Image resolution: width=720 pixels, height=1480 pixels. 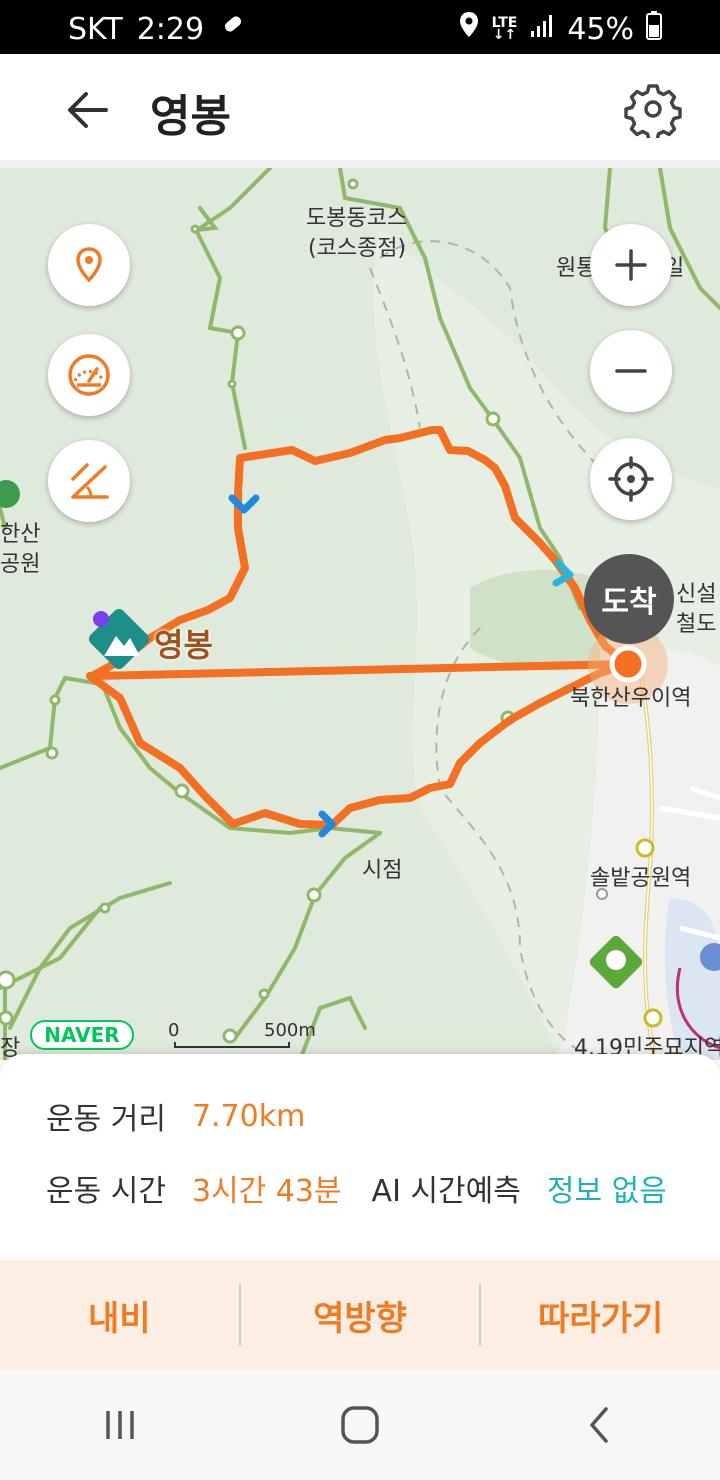 What do you see at coordinates (82, 1035) in the screenshot?
I see `naver-logo: NAVER` at bounding box center [82, 1035].